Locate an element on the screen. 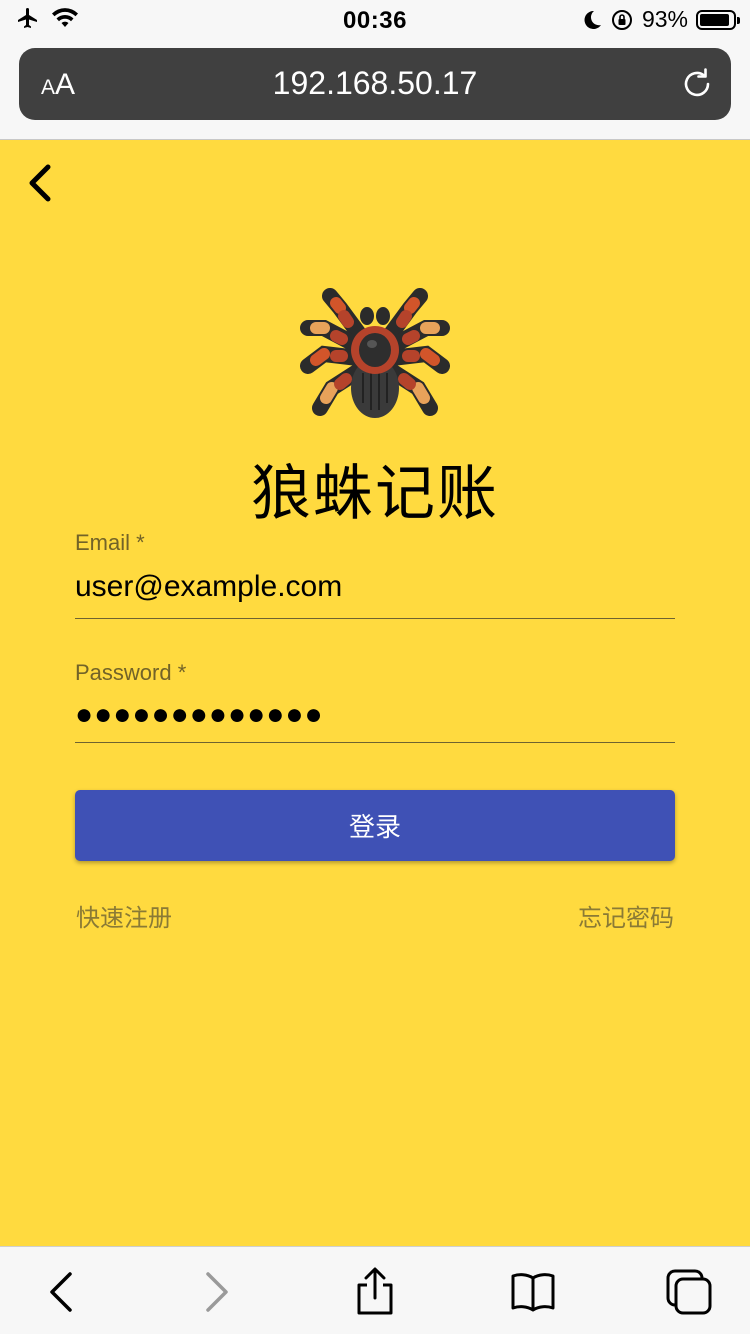 The height and width of the screenshot is (1334, 750). browser-header: AA 192.168.50.17 is located at coordinates (375, 90).